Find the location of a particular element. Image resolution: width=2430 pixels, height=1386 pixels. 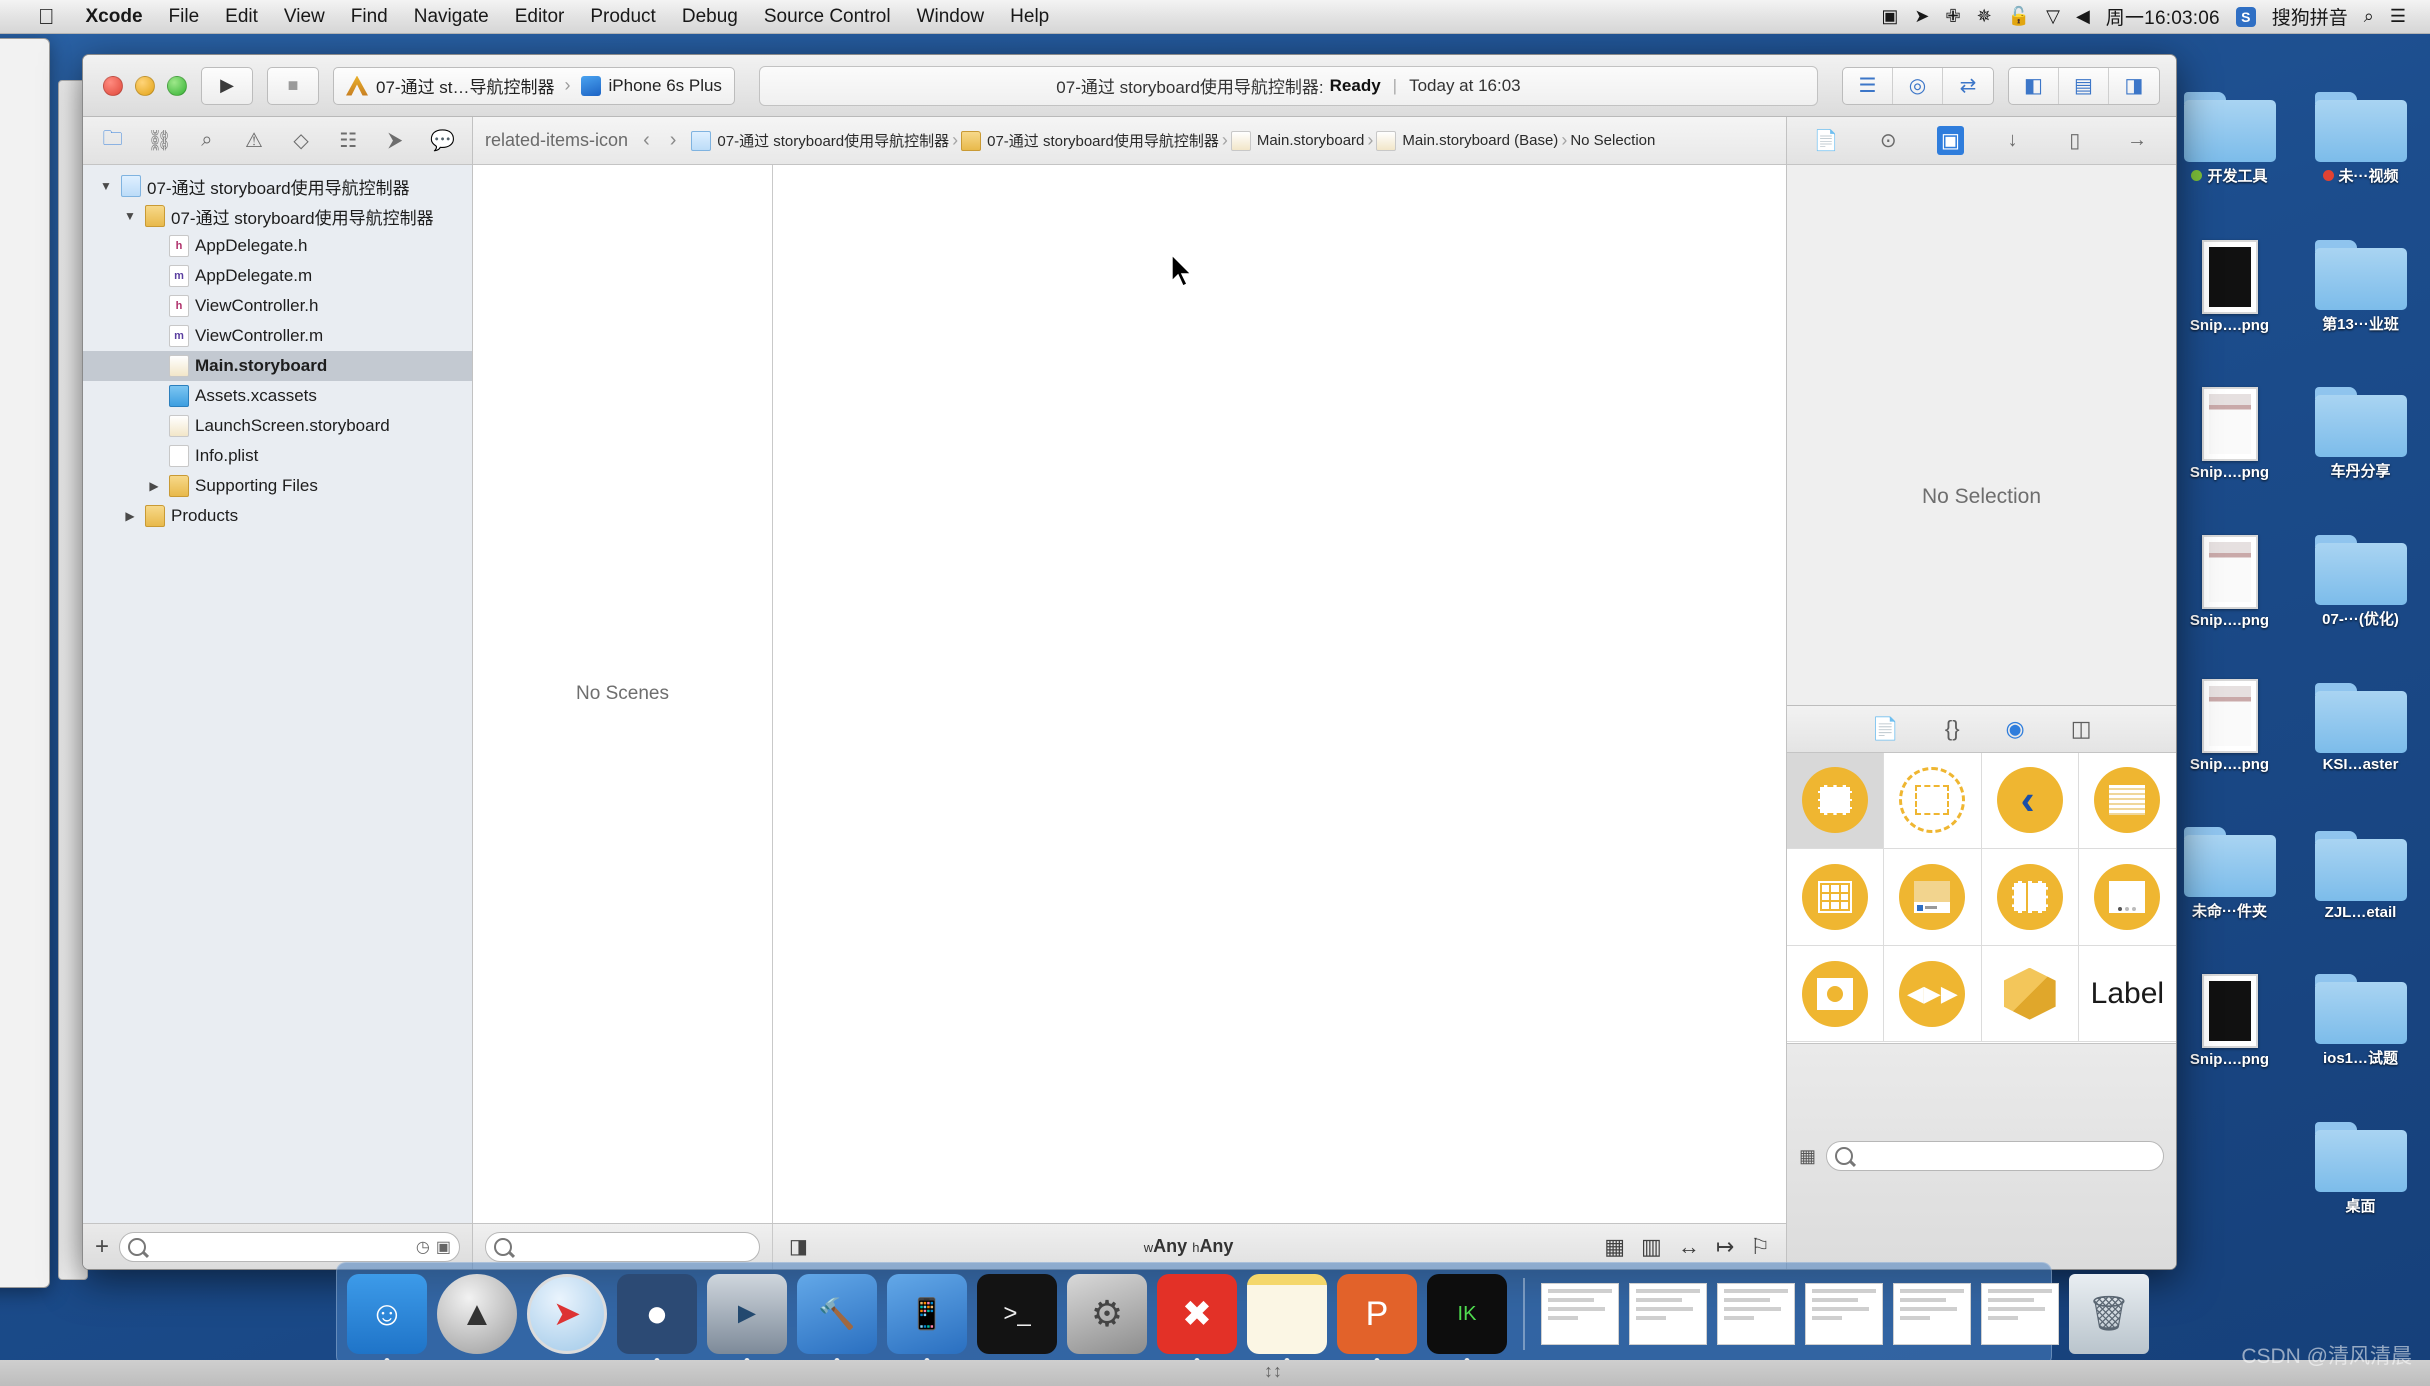

tab-bar-controller-object is located at coordinates (1933, 897).